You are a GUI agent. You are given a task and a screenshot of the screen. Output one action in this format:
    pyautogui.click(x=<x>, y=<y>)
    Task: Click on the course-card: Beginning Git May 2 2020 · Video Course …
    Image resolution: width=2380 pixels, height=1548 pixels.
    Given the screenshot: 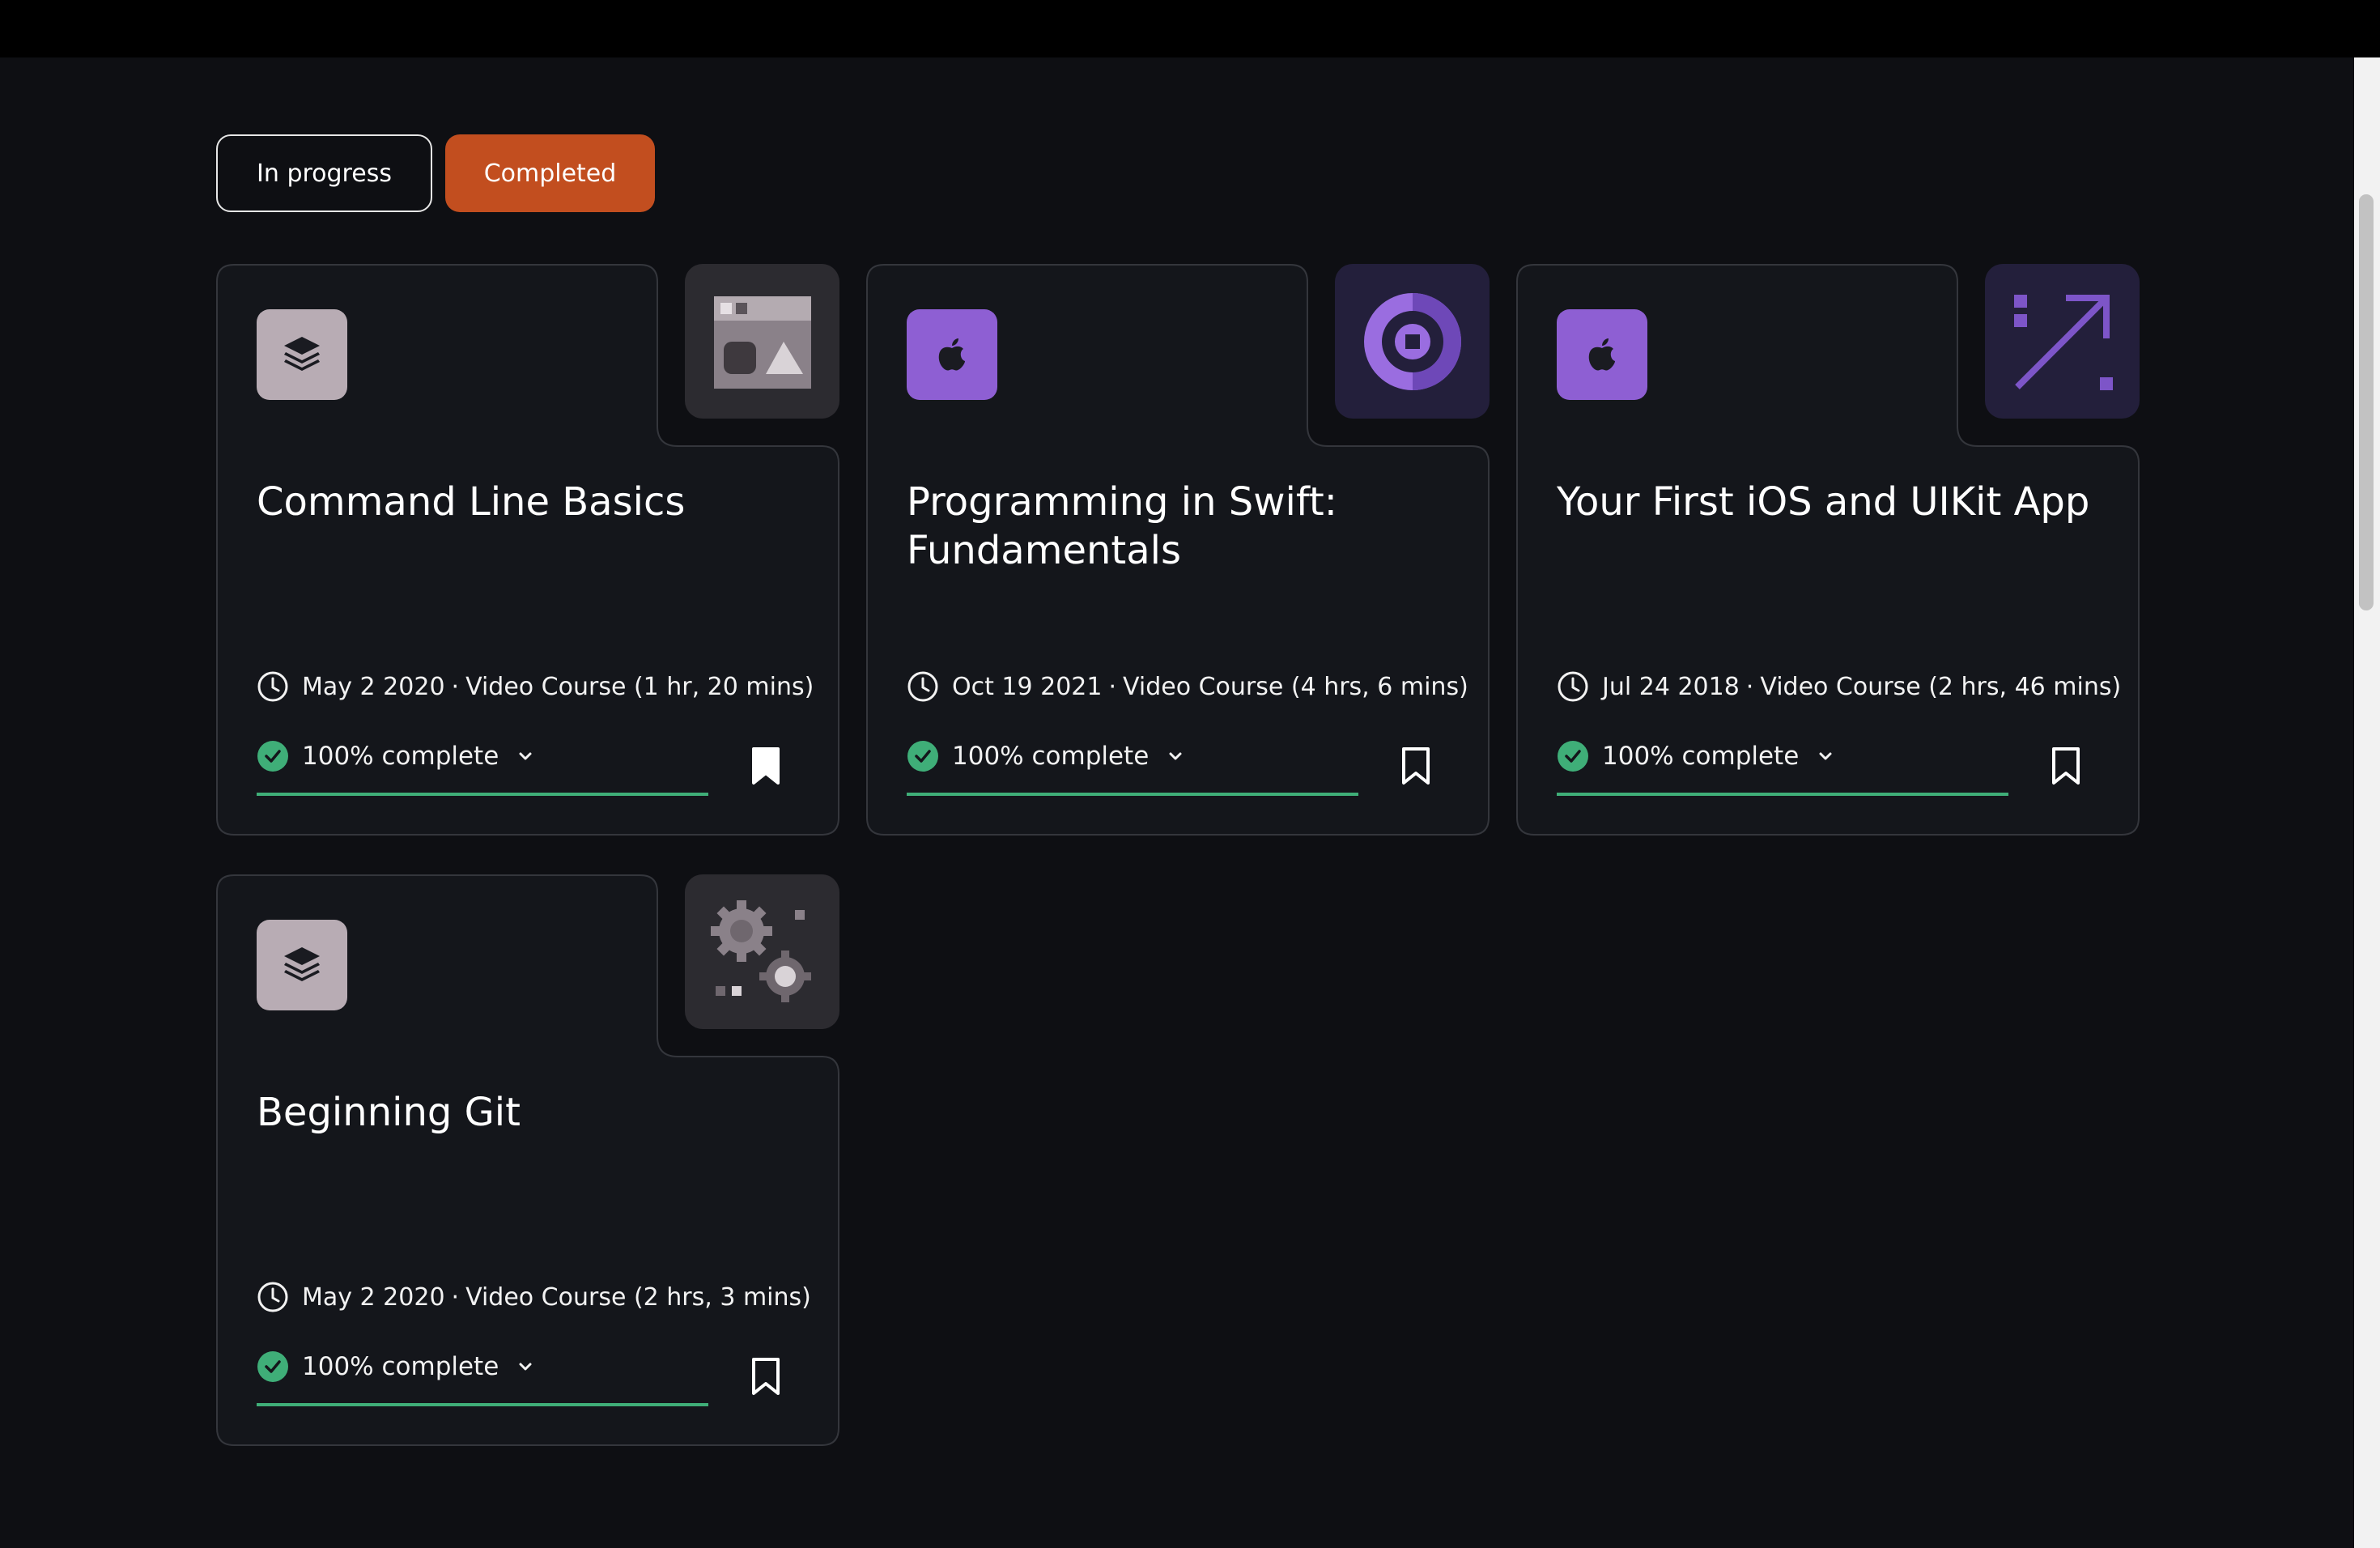 What is the action you would take?
    pyautogui.click(x=527, y=1160)
    